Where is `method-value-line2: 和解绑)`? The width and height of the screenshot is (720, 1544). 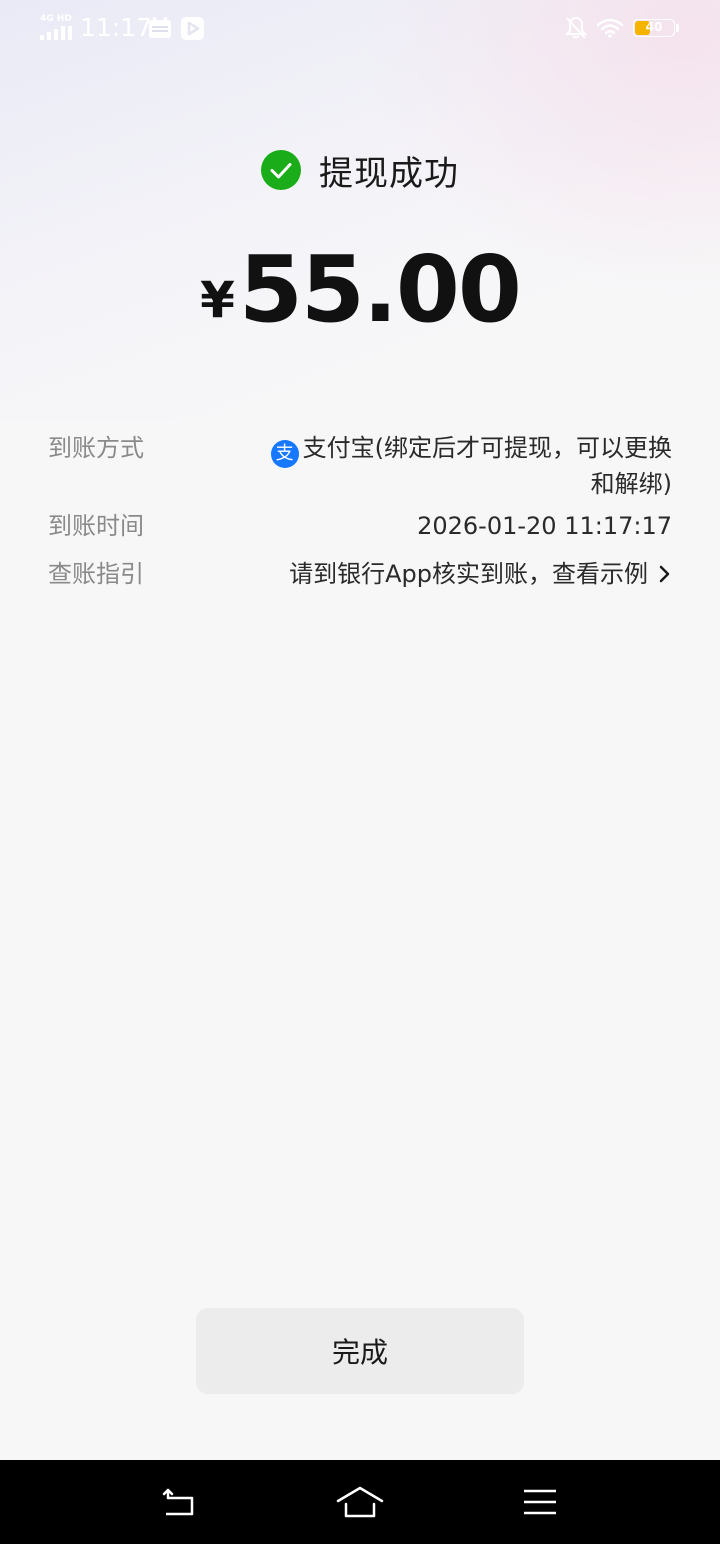
method-value-line2: 和解绑) is located at coordinates (631, 484).